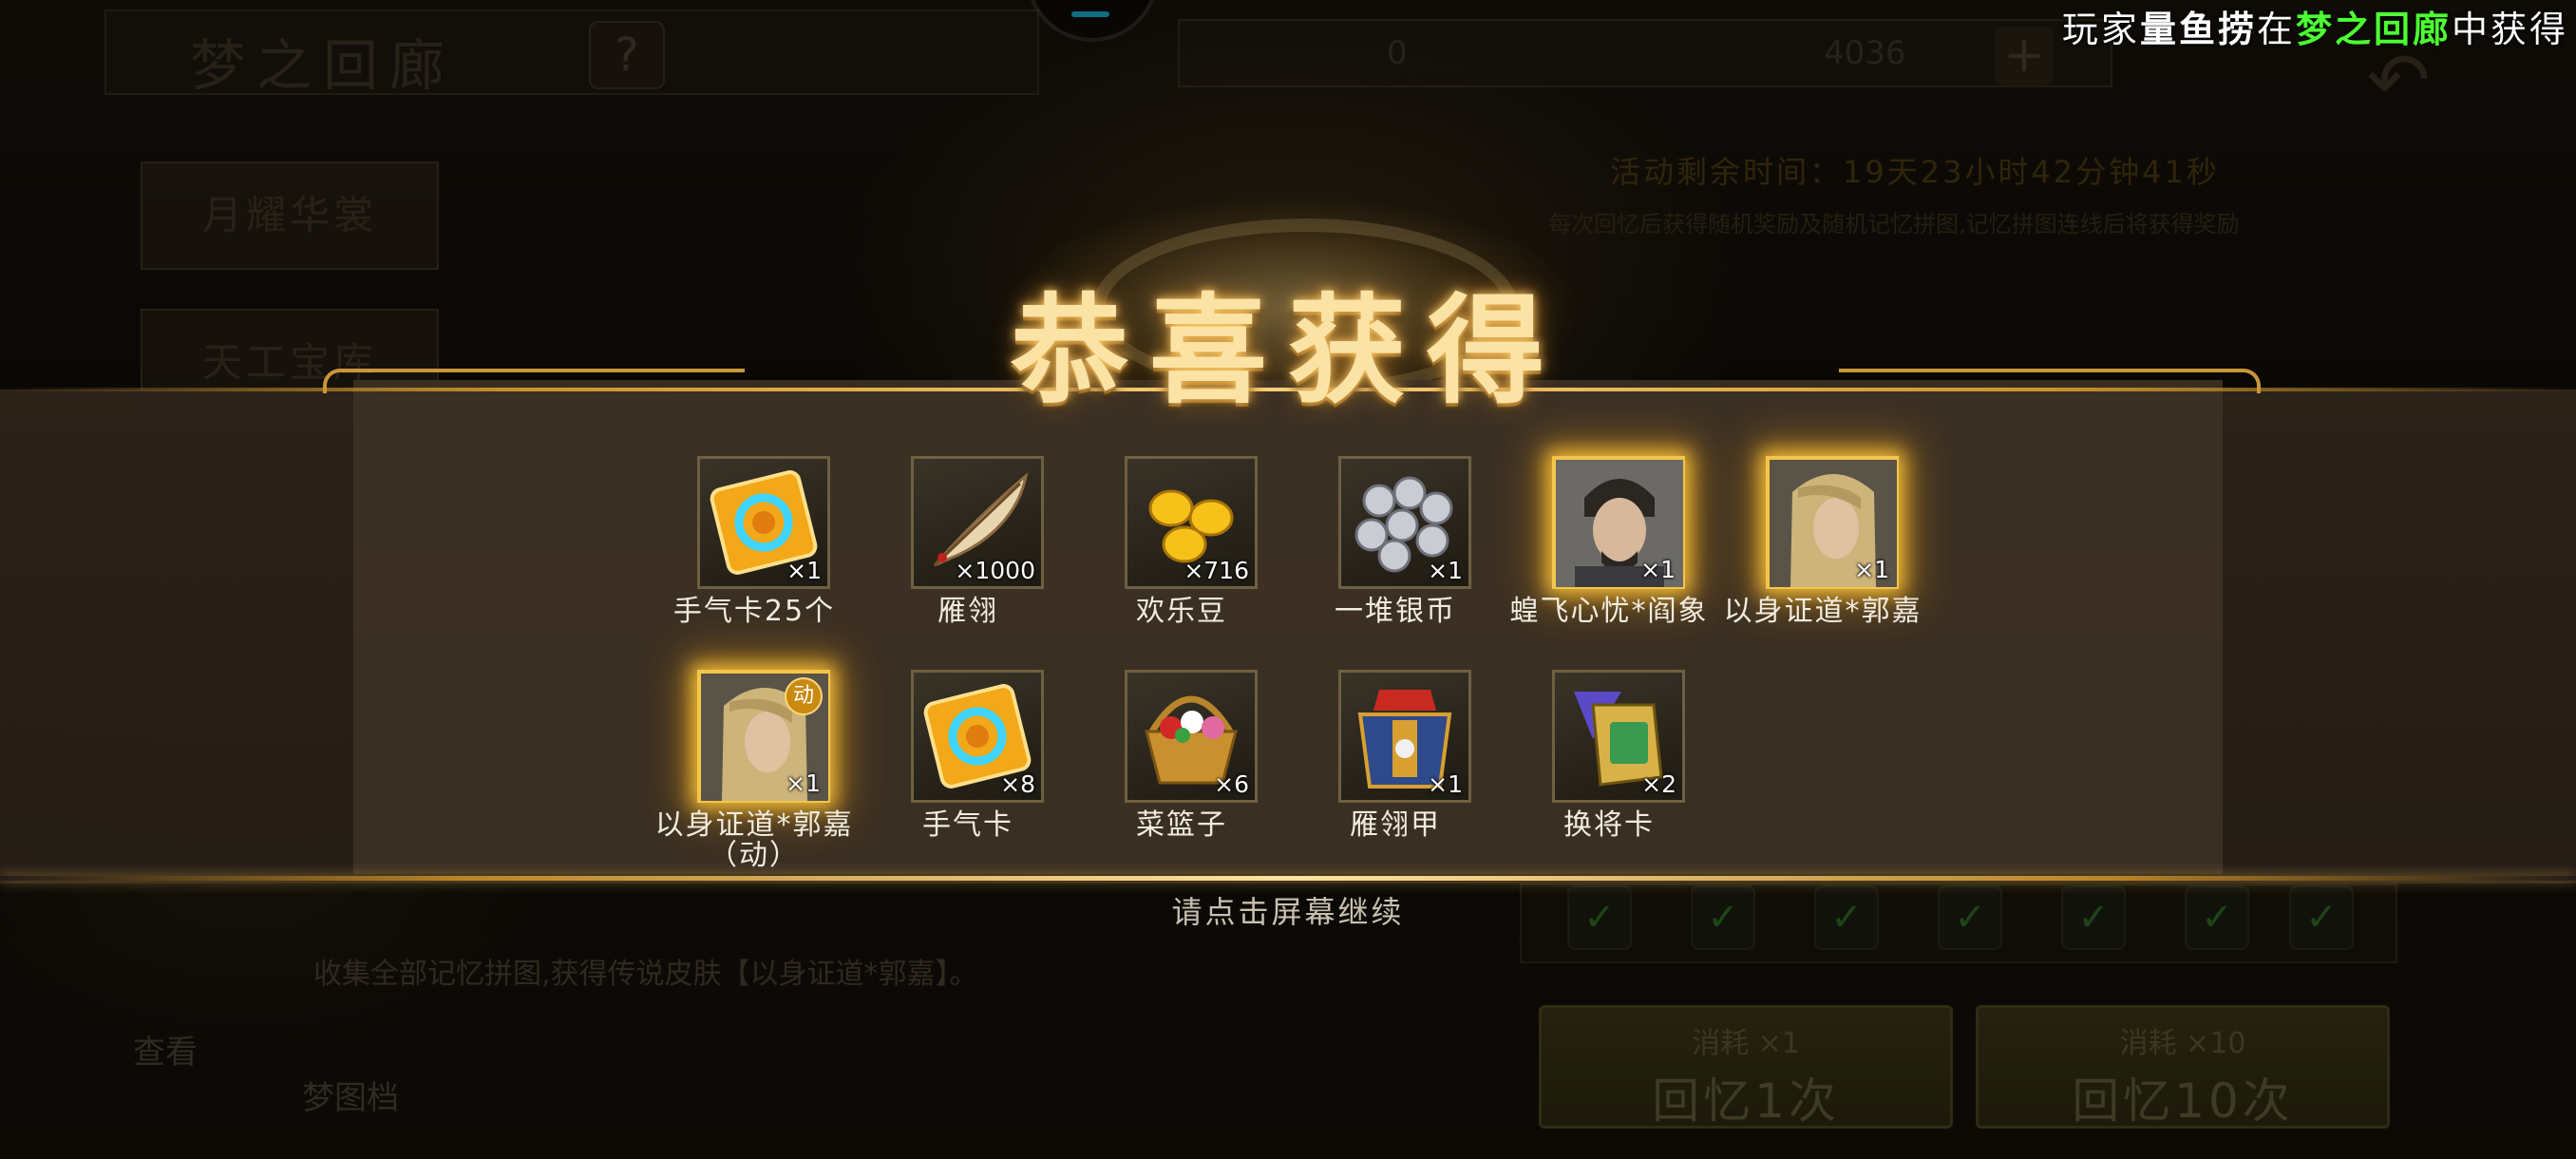 This screenshot has height=1159, width=2576. Describe the element at coordinates (2276, 29) in the screenshot. I see `ticker-middle: 在` at that location.